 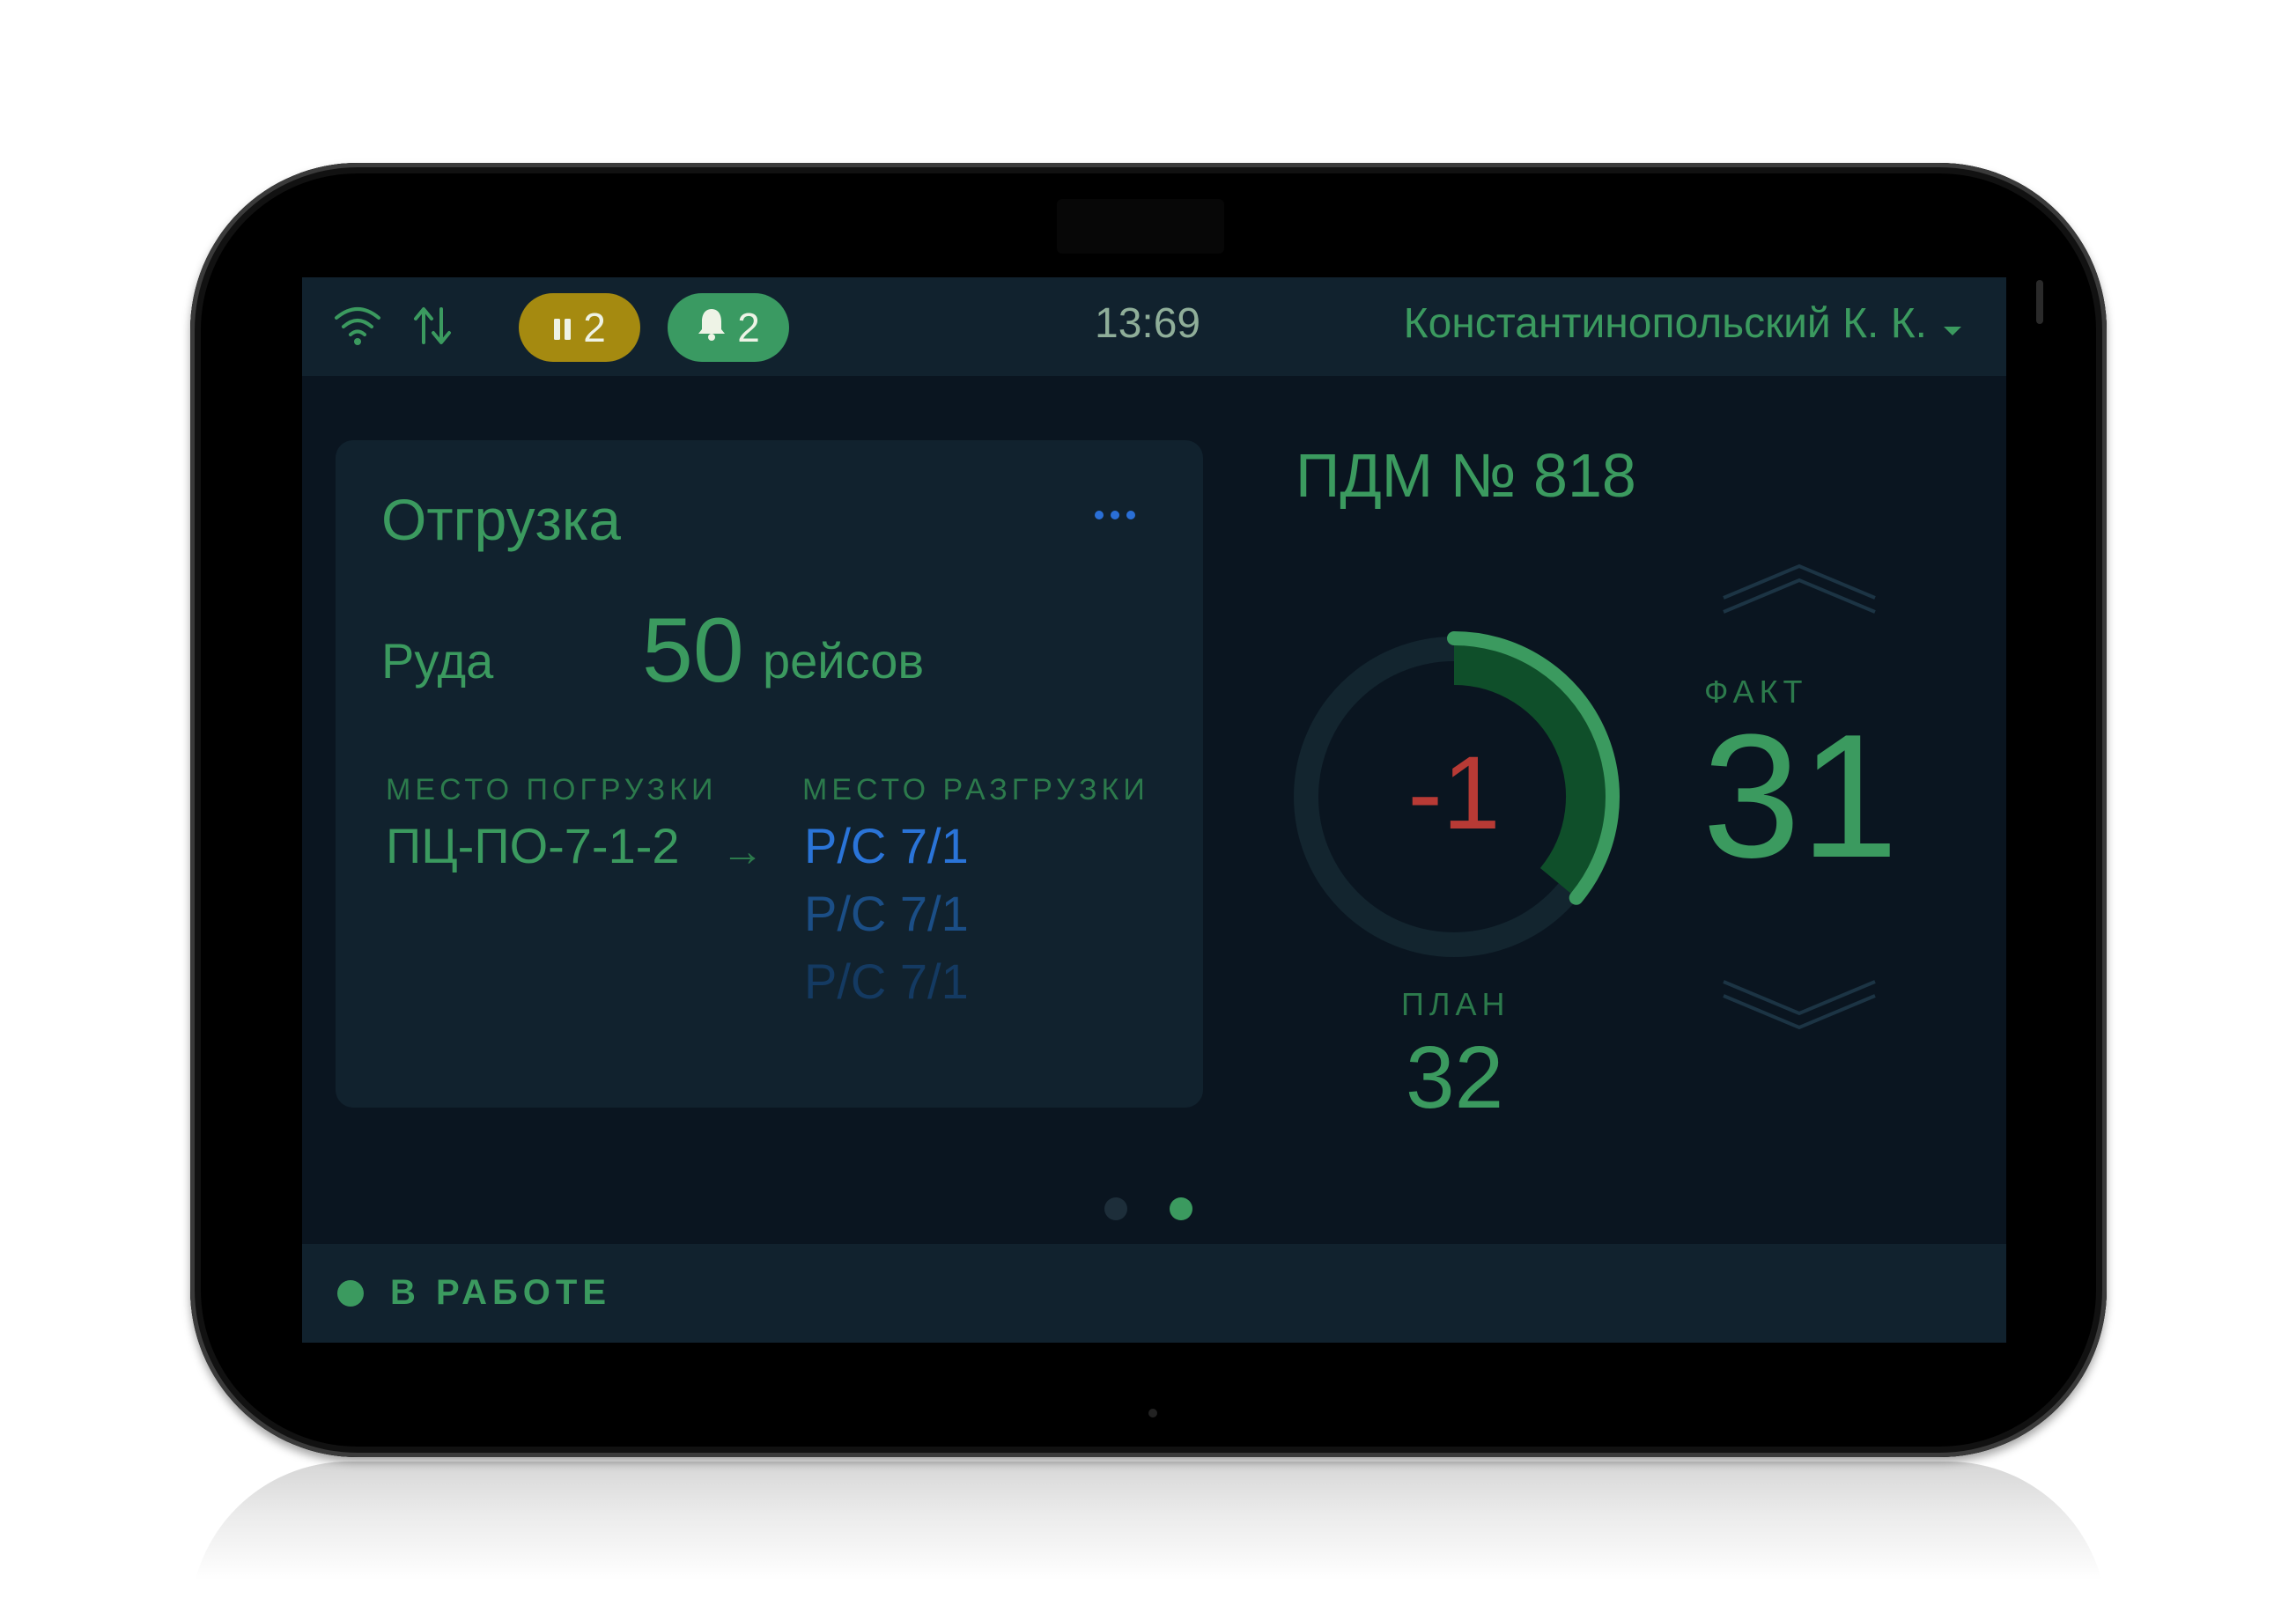 What do you see at coordinates (1665, 323) in the screenshot?
I see `user-name: Константинопольский К. К.` at bounding box center [1665, 323].